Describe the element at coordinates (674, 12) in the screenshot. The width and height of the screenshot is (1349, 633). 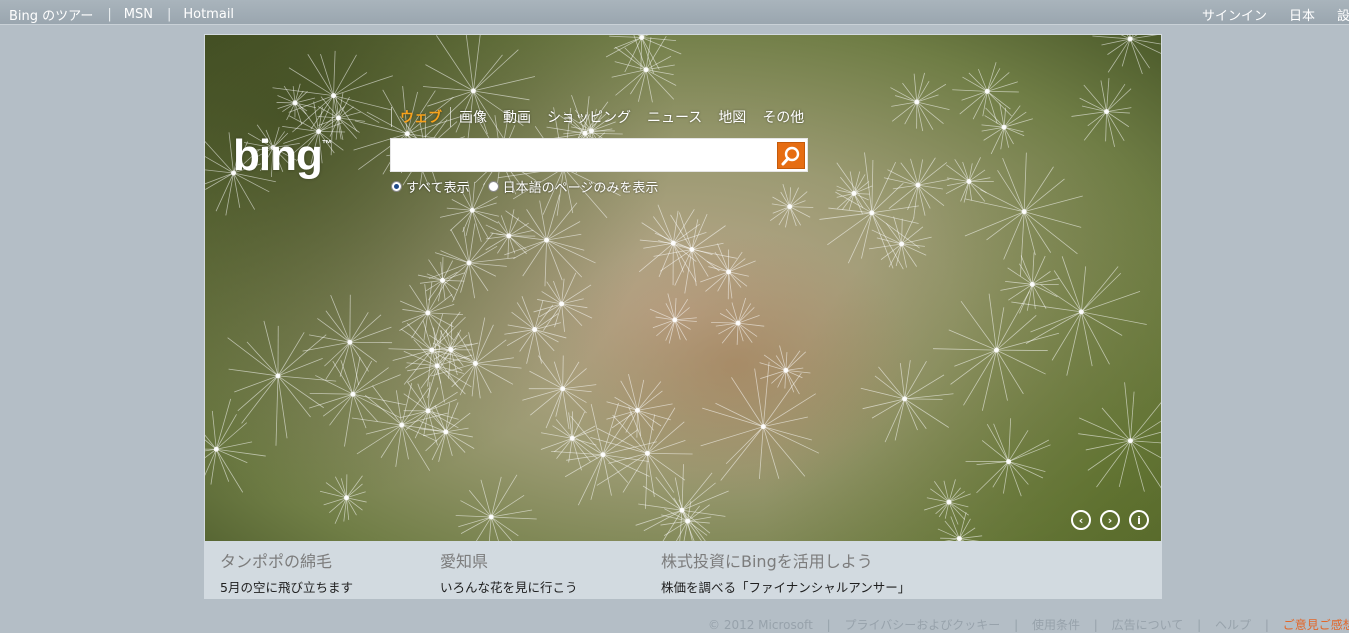
I see `top-bar: Bing のツアー | MSN | Hotmail サインイン 日本 設定` at that location.